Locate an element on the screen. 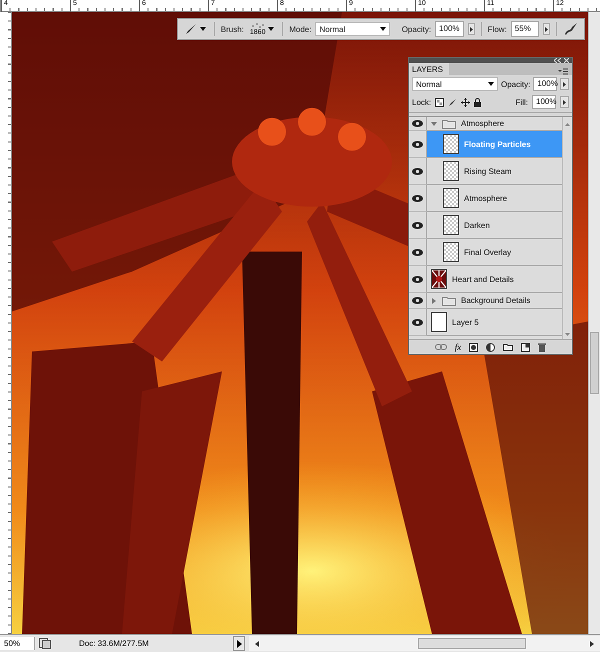 This screenshot has width=600, height=652. layer-row: Heart and Details is located at coordinates (494, 279).